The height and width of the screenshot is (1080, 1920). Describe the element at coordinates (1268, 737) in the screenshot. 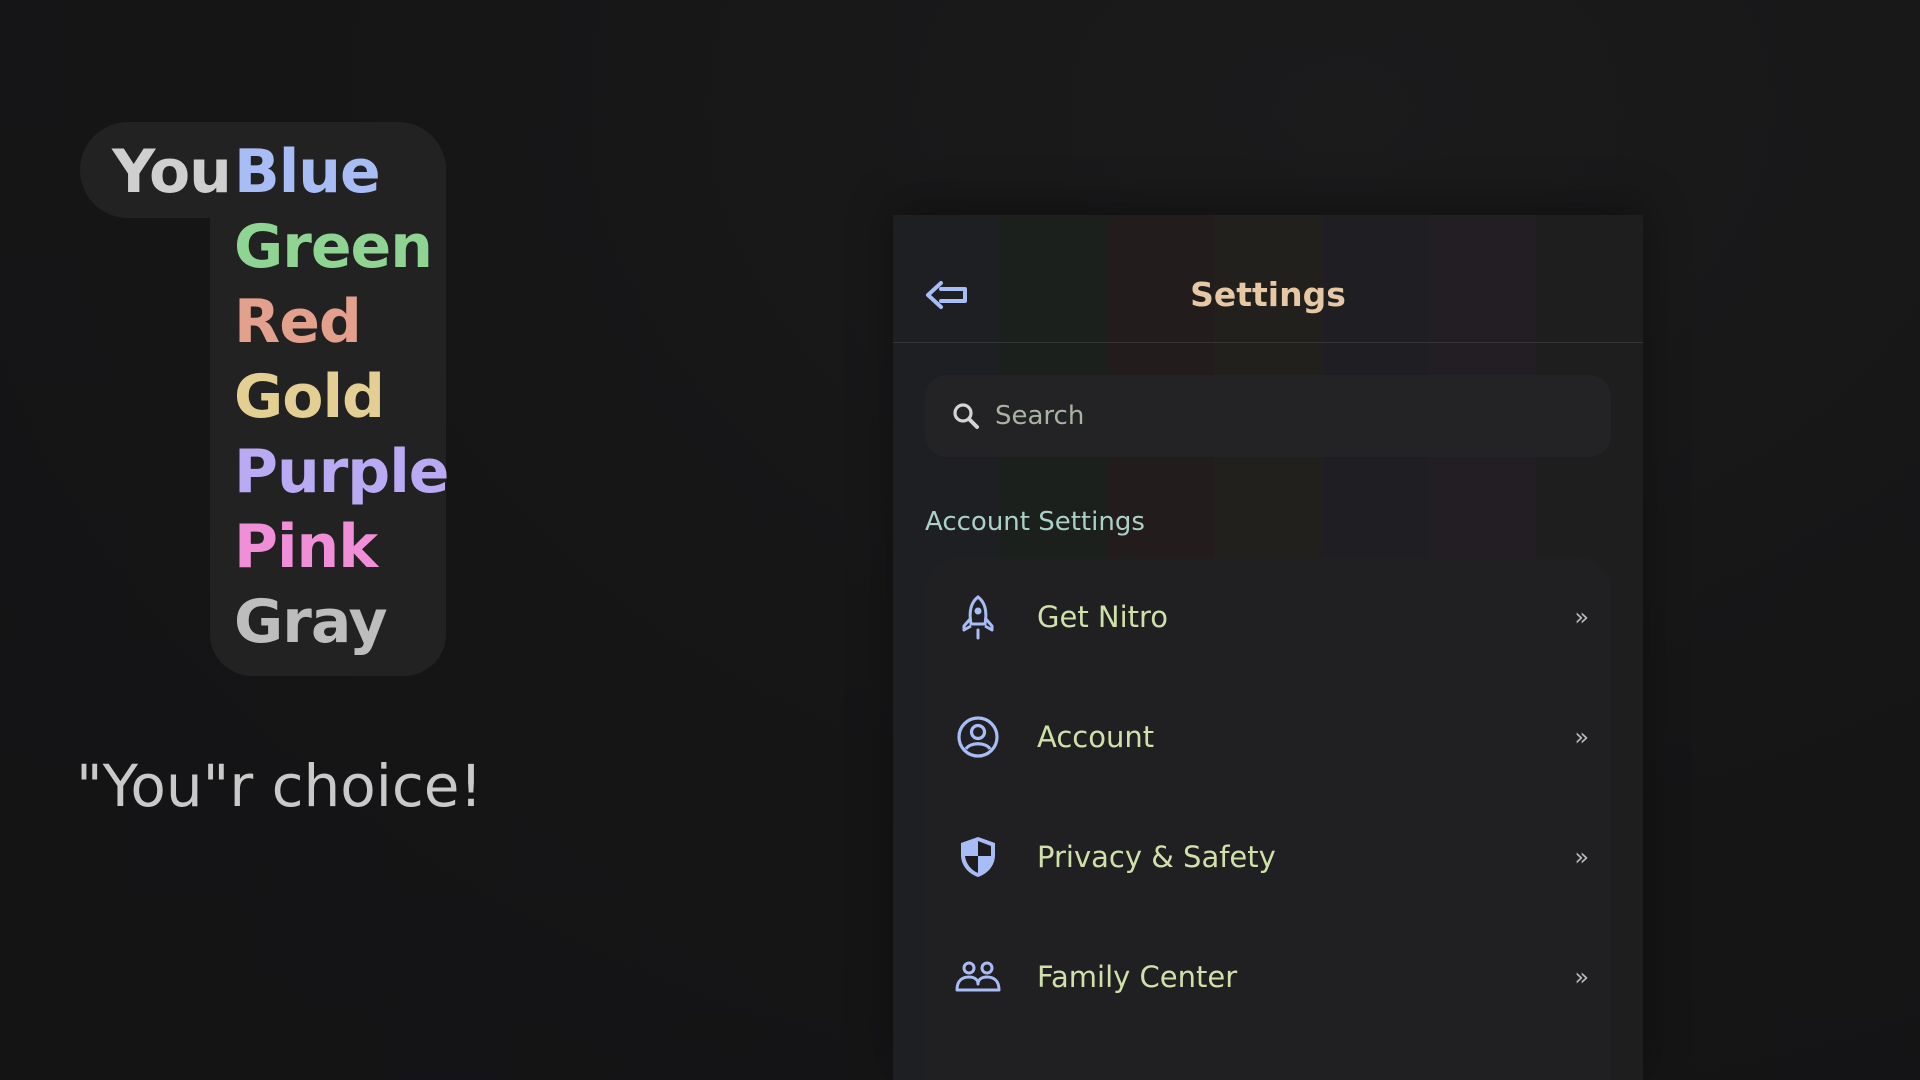

I see `settings-item-account: Account »` at that location.